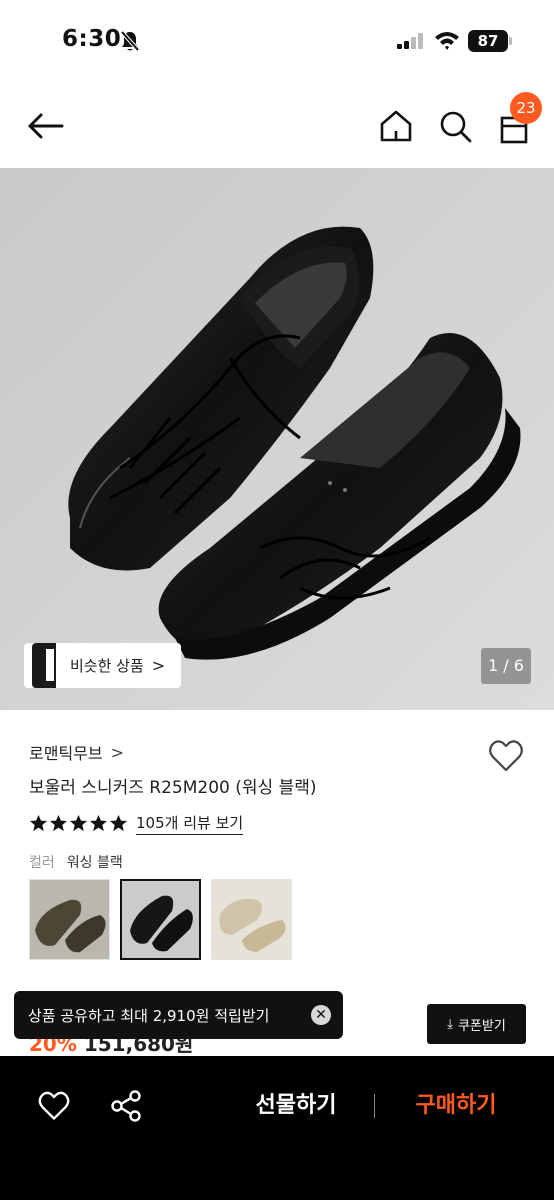 The image size is (554, 1200). I want to click on review-link: 105개 리뷰 보기, so click(190, 823).